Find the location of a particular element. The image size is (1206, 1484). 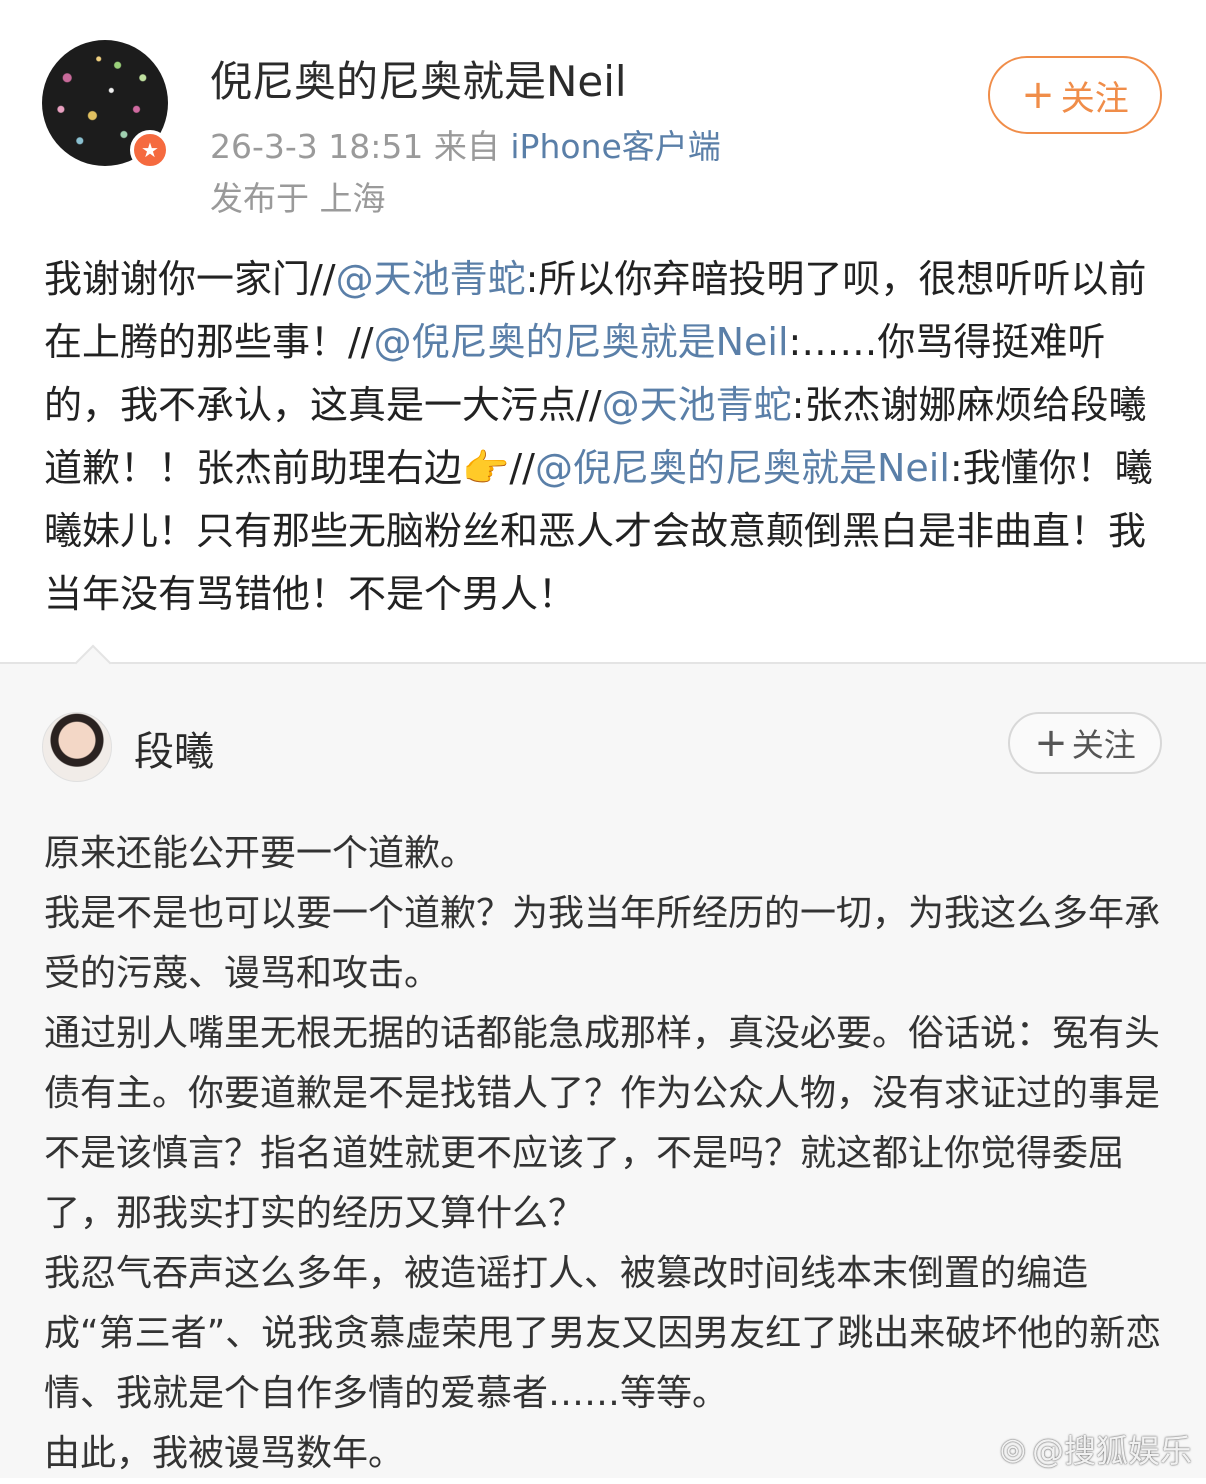

source-prefix: 来自 is located at coordinates (466, 146).